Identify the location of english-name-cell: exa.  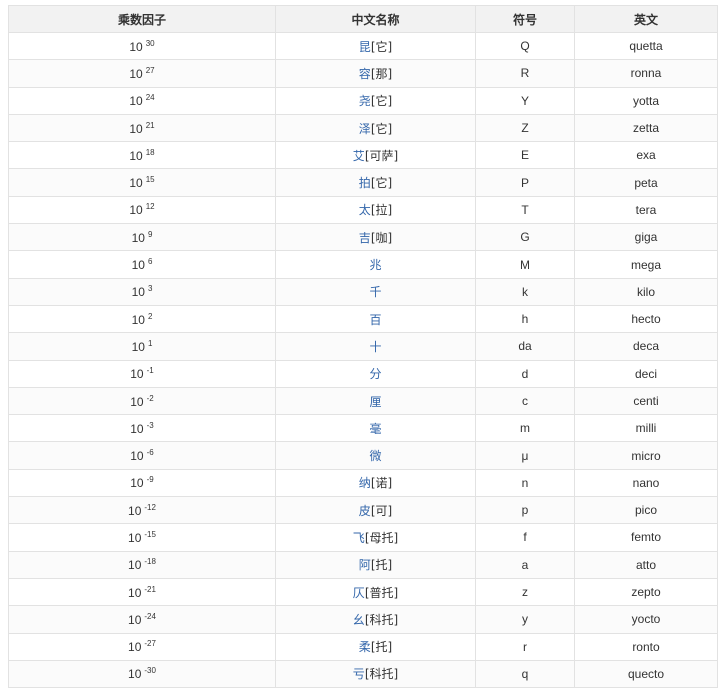
(646, 155).